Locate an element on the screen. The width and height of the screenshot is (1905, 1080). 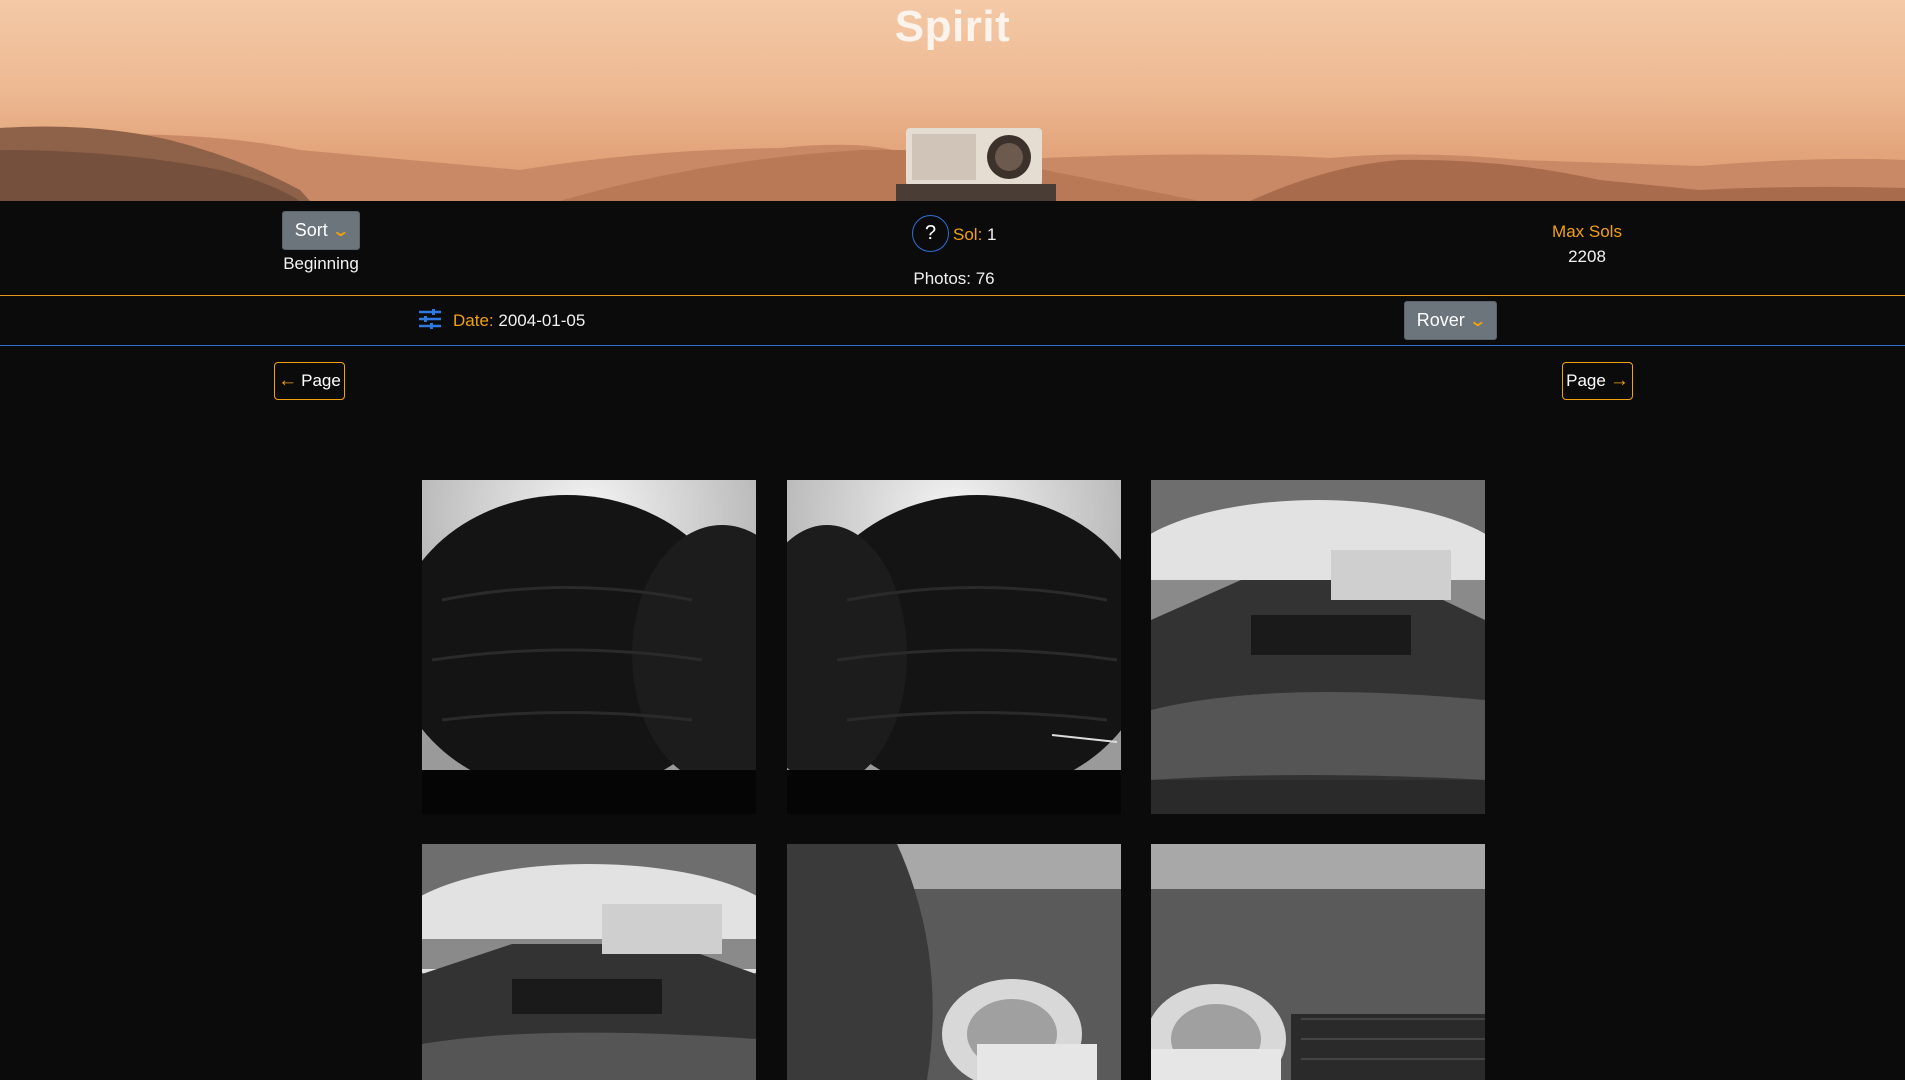
sort-dropdown-button: Sort ⌄ is located at coordinates (321, 230).